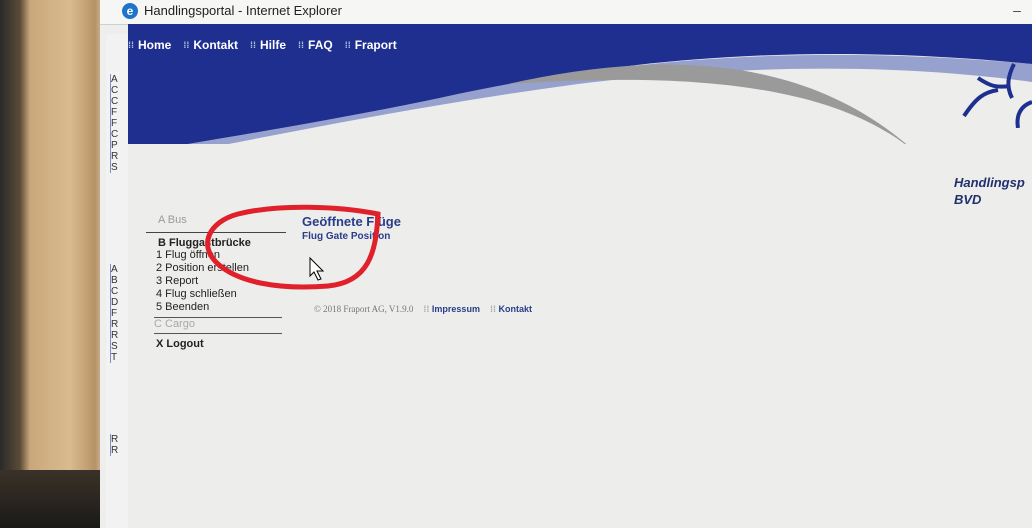 This screenshot has height=528, width=1032. I want to click on main-content: Geöffnete Flüge Flug Gate Position, so click(351, 228).